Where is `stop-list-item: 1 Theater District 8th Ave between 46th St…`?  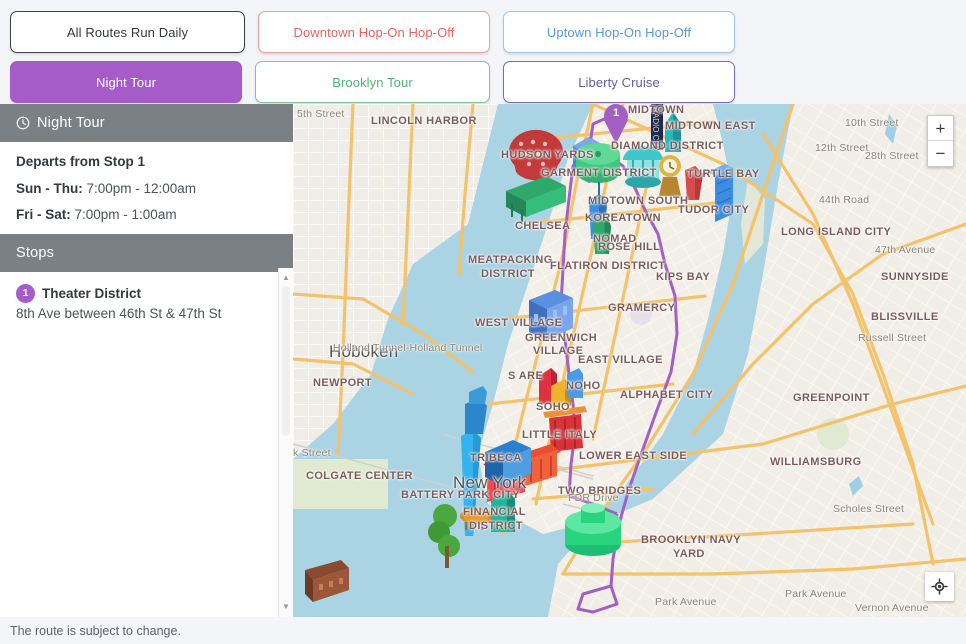
stop-list-item: 1 Theater District 8th Ave between 46th St… is located at coordinates (146, 302).